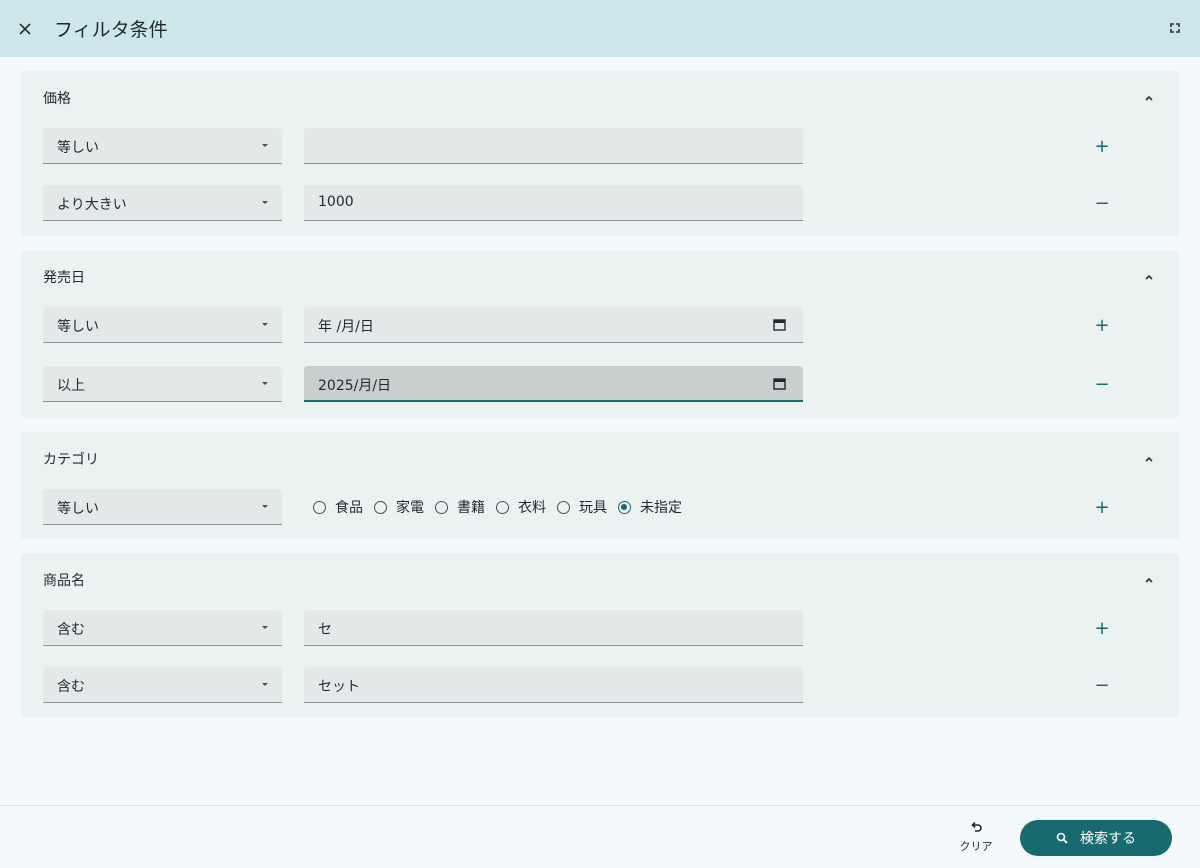 The width and height of the screenshot is (1200, 868). I want to click on operator-label: より大きい, so click(92, 205).